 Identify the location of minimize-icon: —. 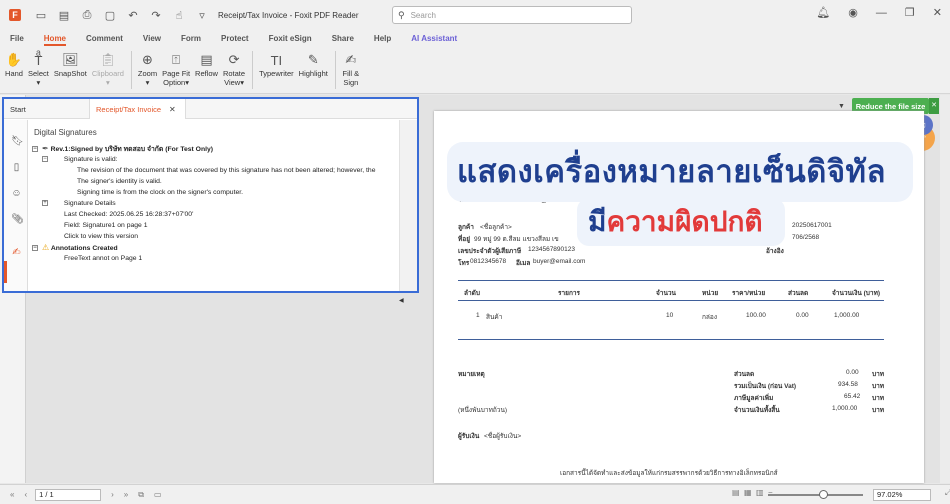
(881, 13).